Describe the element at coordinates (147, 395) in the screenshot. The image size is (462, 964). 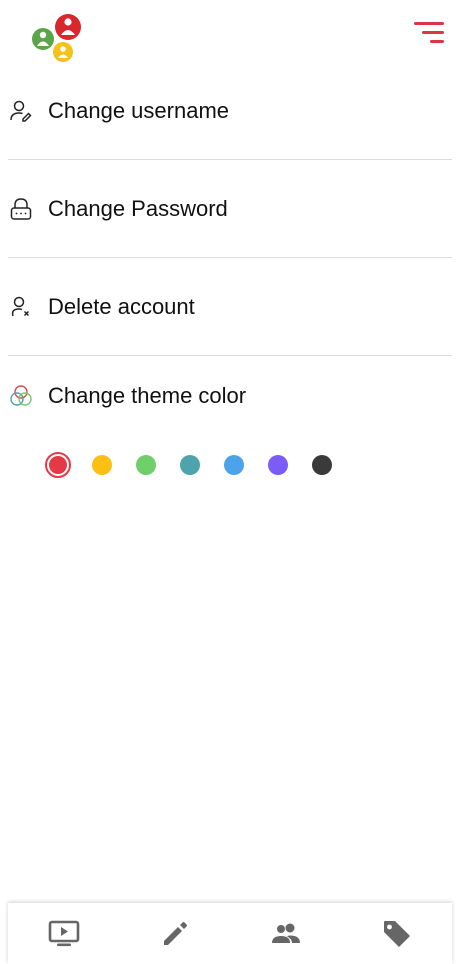
I see `change-theme-color-label: Change theme color` at that location.